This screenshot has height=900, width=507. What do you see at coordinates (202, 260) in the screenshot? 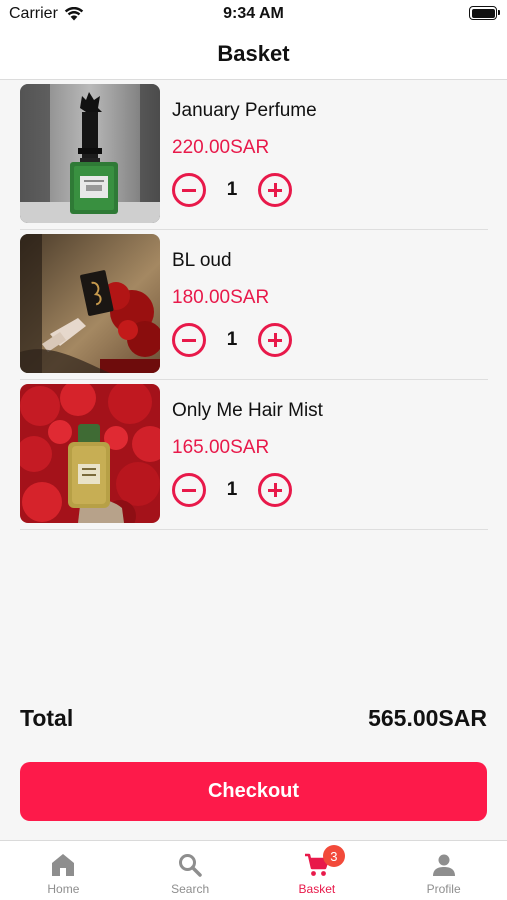
I see `item-name: BL oud` at bounding box center [202, 260].